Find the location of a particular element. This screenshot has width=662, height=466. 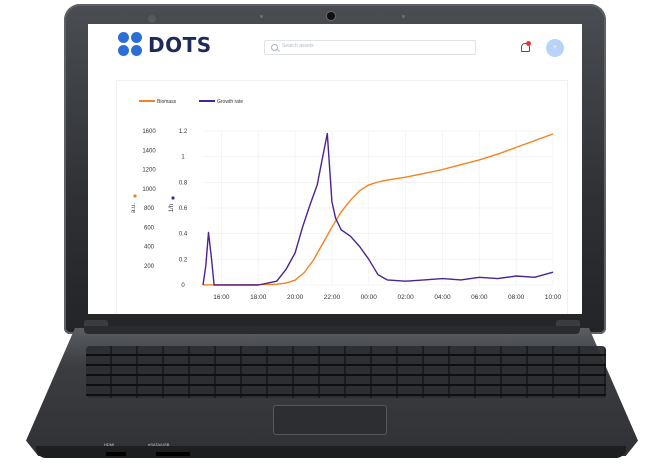

y-left-tick-label: 1000 is located at coordinates (149, 190).